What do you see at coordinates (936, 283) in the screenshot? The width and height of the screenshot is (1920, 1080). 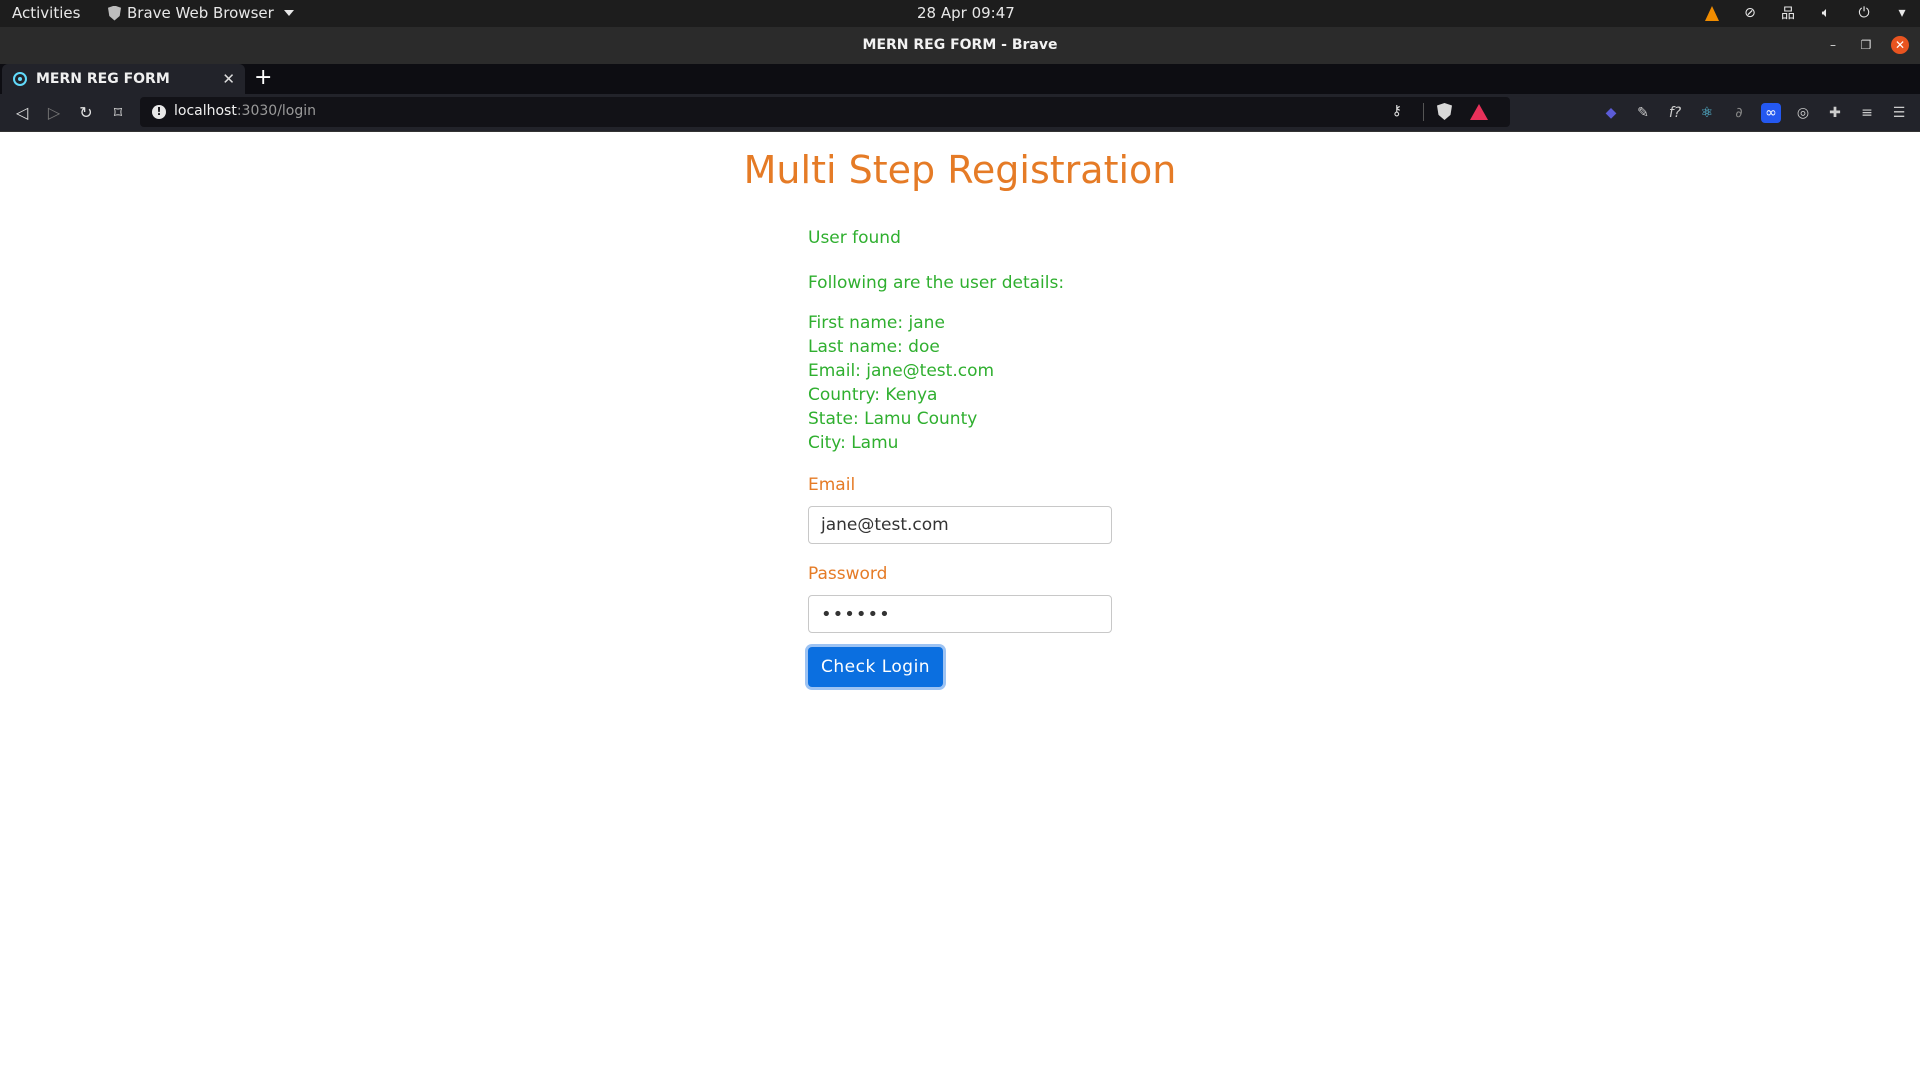 I see `details-intro: Following are the user details:` at bounding box center [936, 283].